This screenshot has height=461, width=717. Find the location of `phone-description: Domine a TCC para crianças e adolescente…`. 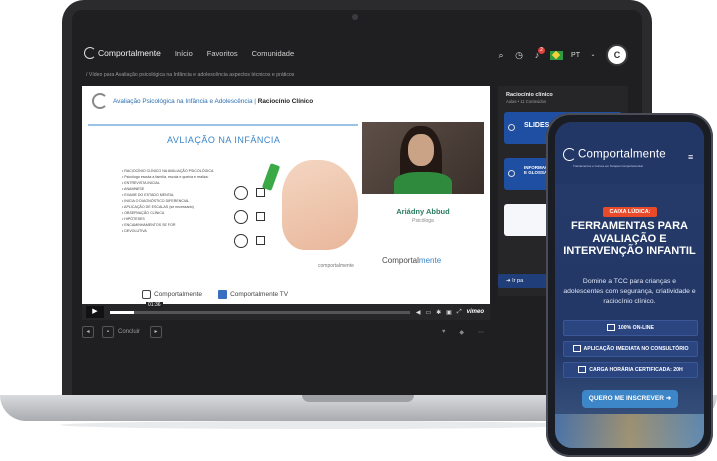

phone-description: Domine a TCC para crianças e adolescente… is located at coordinates (629, 291).